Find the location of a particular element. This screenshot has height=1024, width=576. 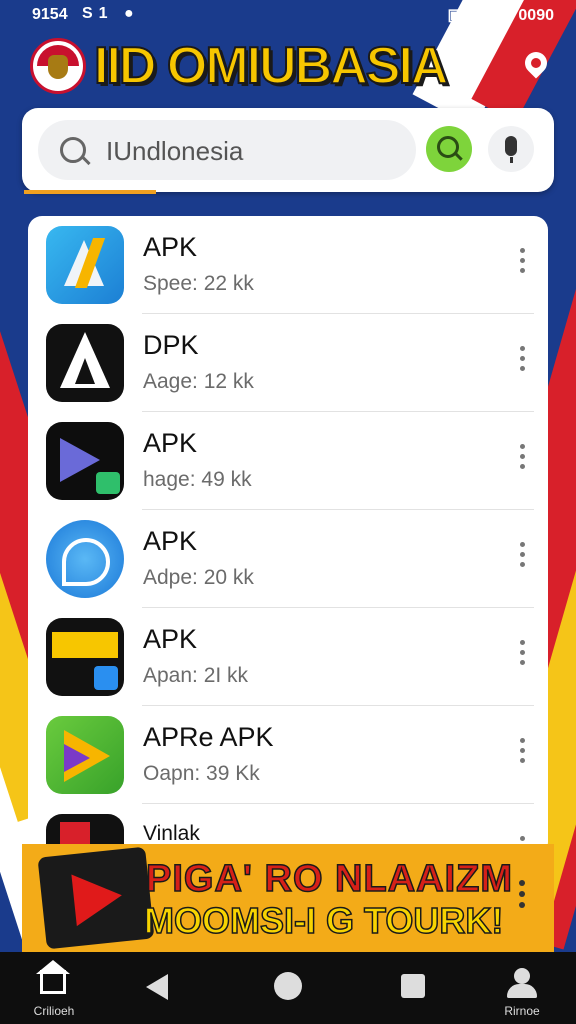

nav-profile-button: Rirnoe is located at coordinates (522, 993).